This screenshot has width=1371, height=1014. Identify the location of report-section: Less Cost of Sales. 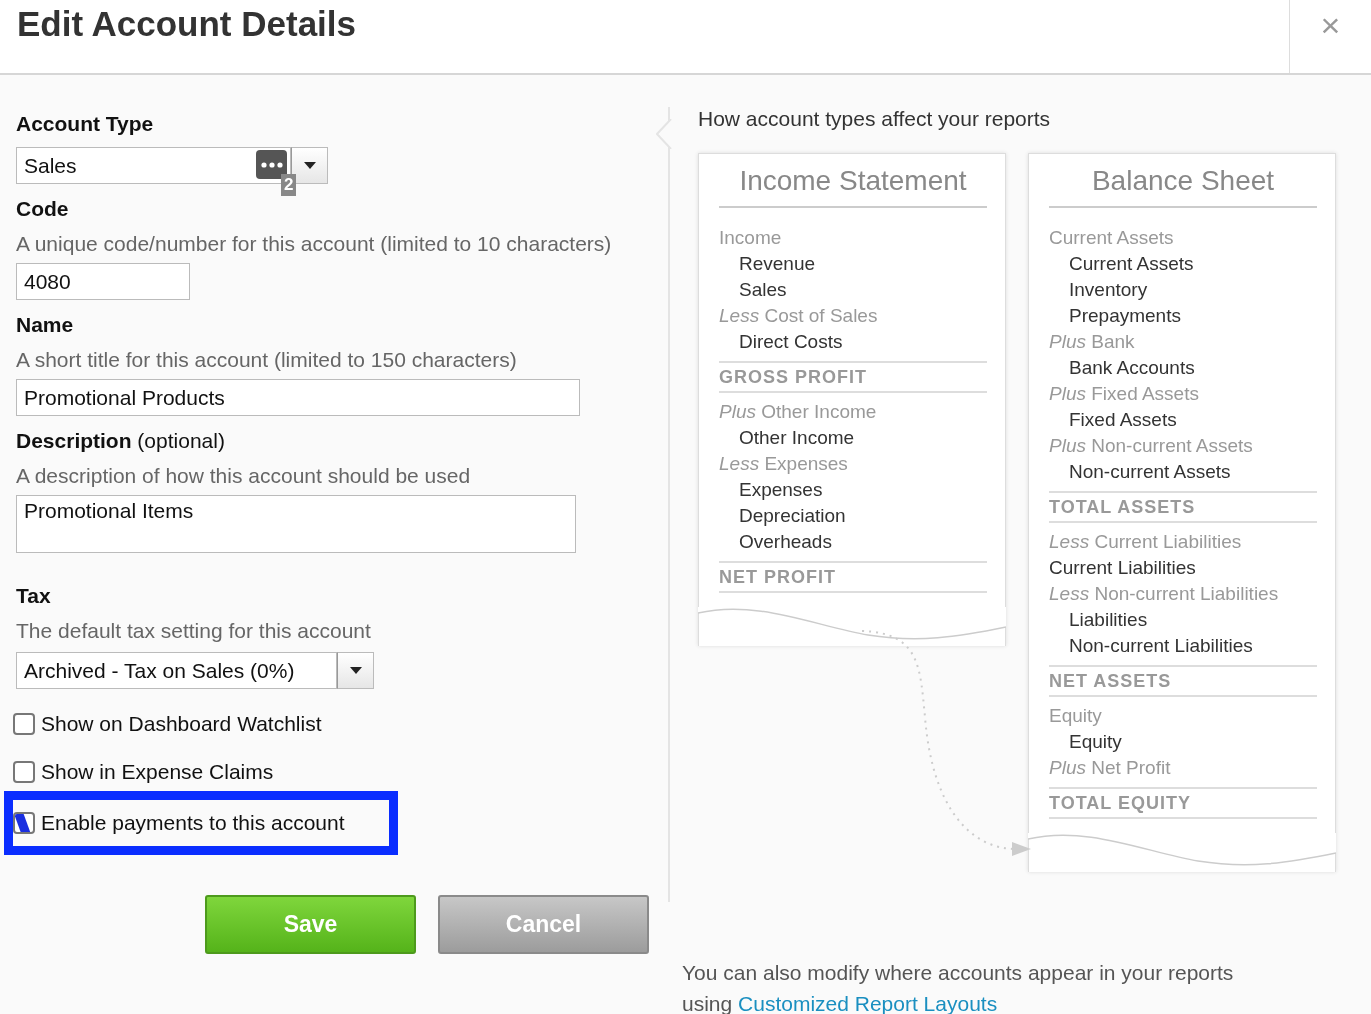
(853, 316).